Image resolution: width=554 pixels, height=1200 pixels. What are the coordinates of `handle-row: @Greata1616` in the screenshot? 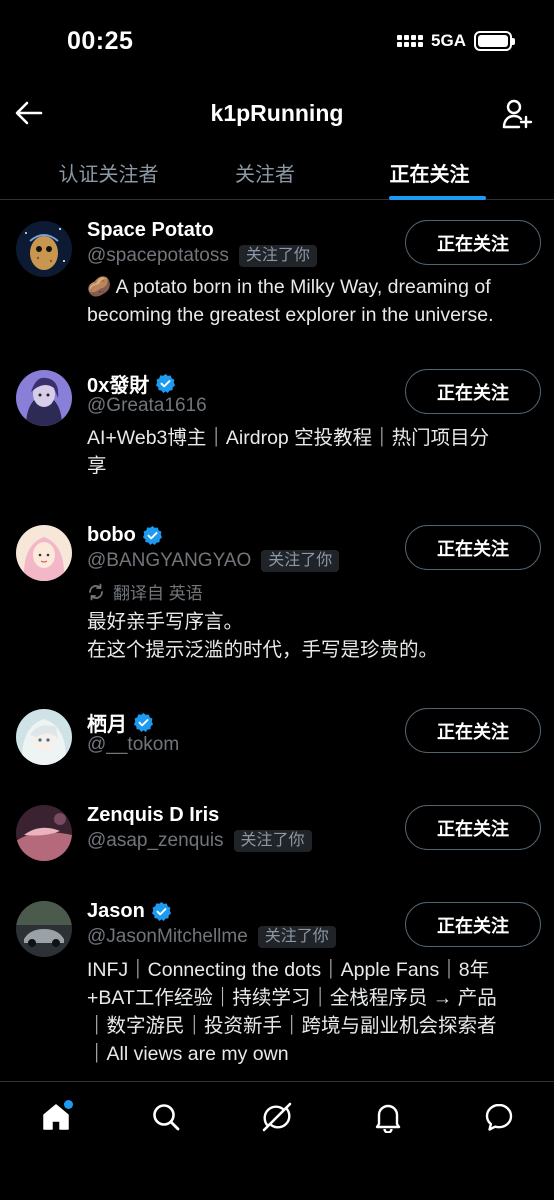 It's located at (147, 406).